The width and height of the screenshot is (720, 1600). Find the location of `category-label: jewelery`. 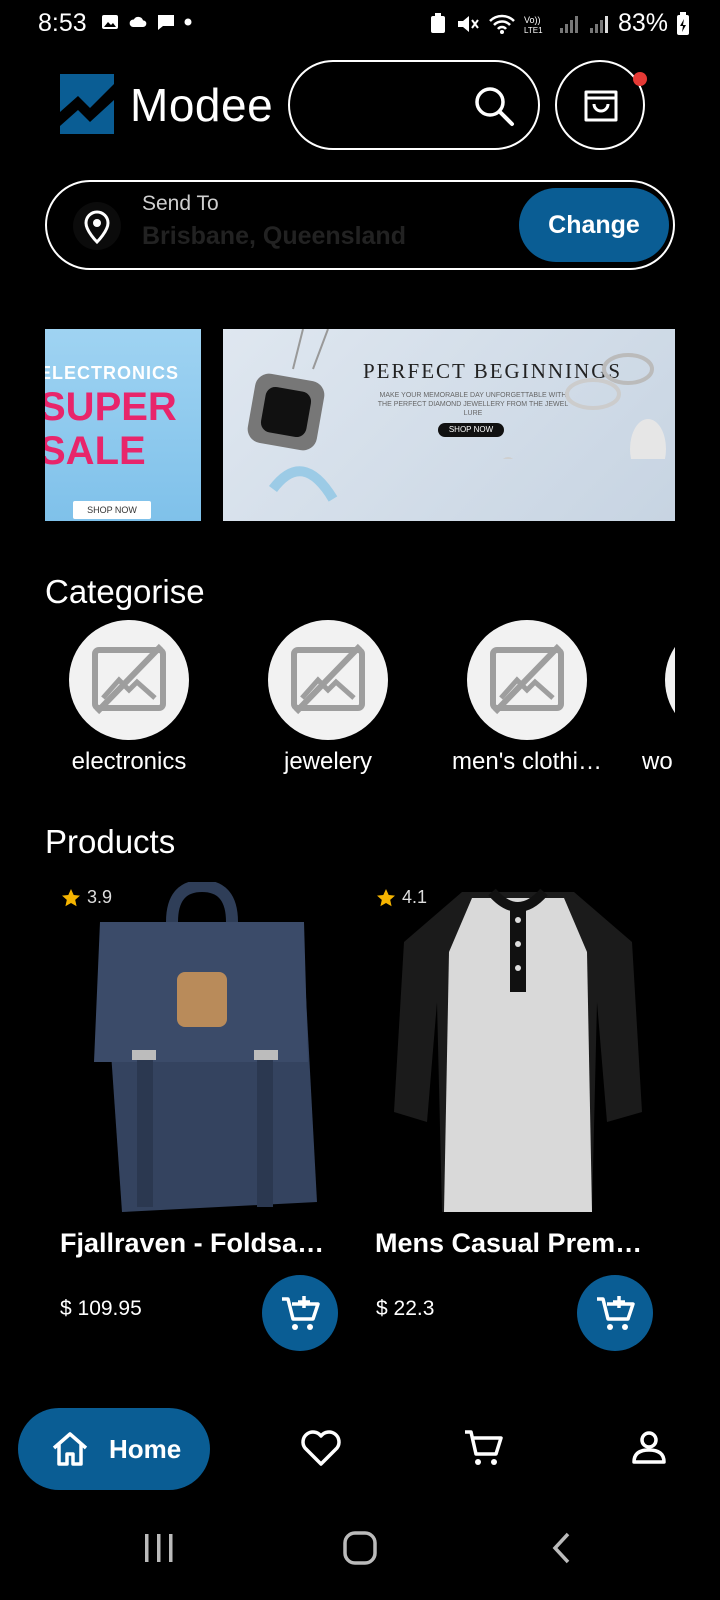

category-label: jewelery is located at coordinates (328, 761).